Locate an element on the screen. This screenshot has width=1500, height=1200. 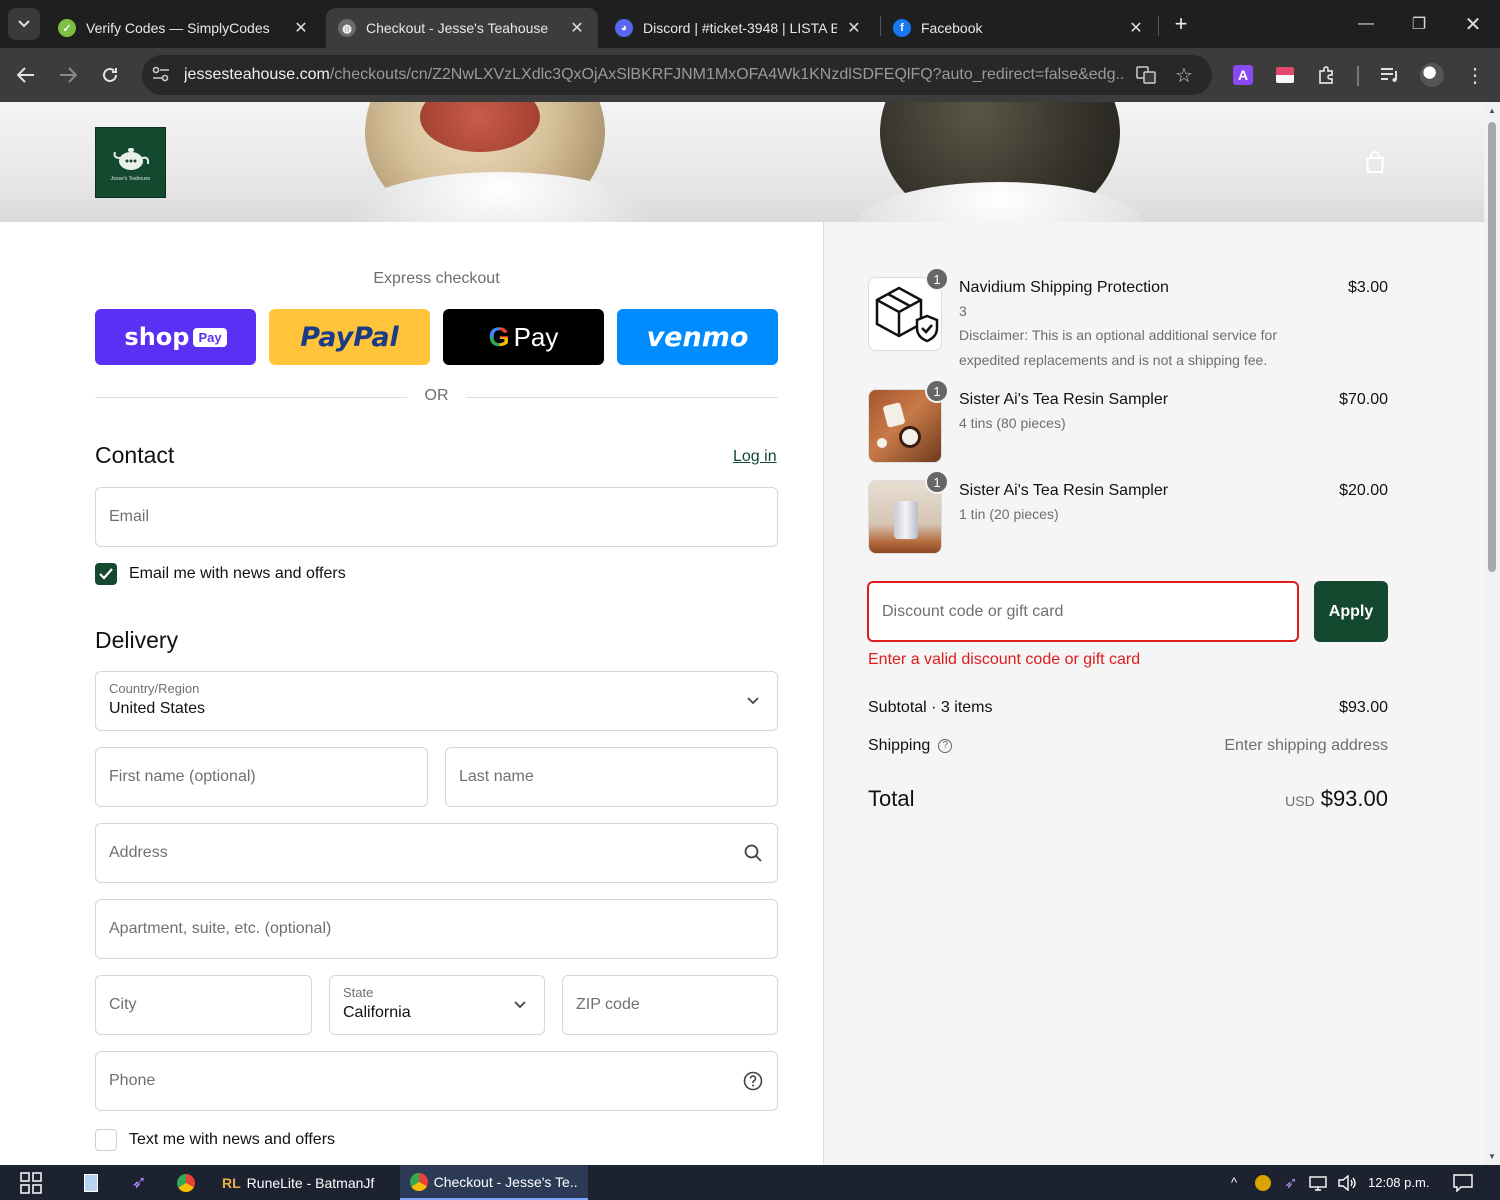
last-name-field: Last name is located at coordinates (611, 777).